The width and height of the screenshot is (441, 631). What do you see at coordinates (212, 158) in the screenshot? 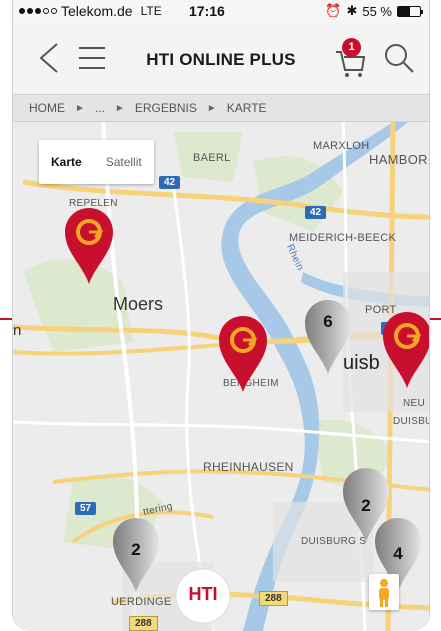
I see `place-label: BAERL` at bounding box center [212, 158].